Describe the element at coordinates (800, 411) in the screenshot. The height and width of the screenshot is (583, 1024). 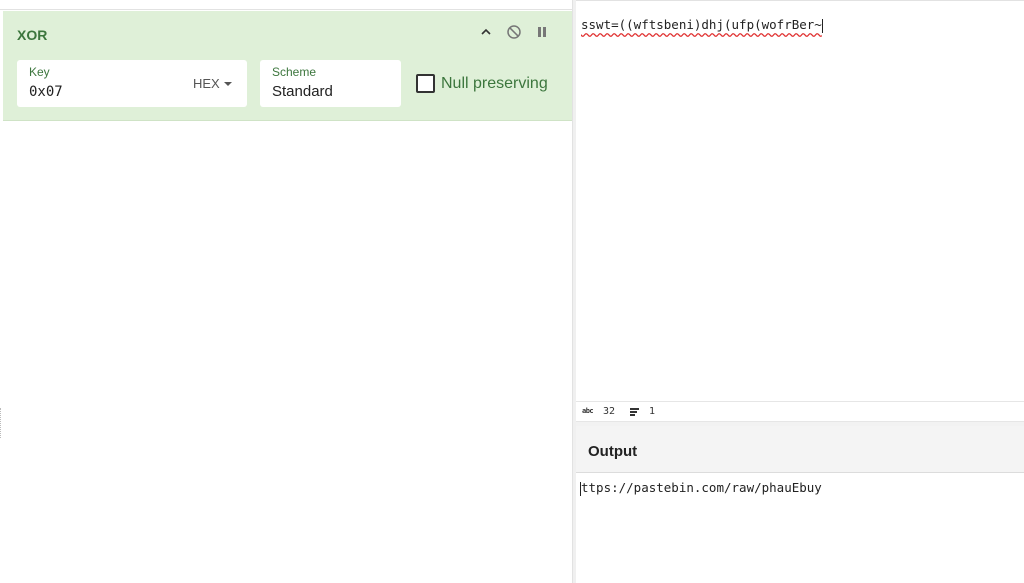
I see `input-status-bar: abc 32 1` at that location.